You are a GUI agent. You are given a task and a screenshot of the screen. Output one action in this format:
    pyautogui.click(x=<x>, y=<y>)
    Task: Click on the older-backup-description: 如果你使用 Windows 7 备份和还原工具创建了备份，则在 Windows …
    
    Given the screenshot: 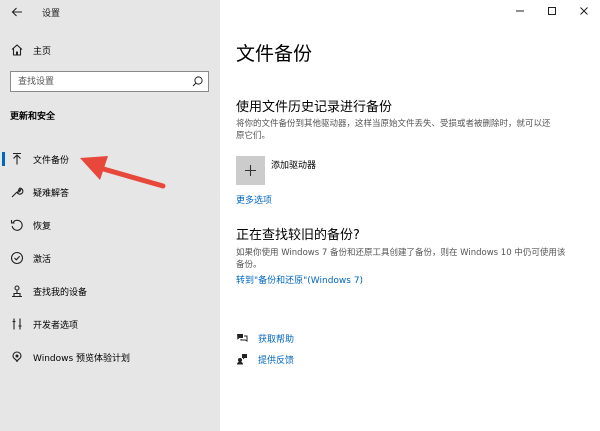 What is the action you would take?
    pyautogui.click(x=401, y=259)
    